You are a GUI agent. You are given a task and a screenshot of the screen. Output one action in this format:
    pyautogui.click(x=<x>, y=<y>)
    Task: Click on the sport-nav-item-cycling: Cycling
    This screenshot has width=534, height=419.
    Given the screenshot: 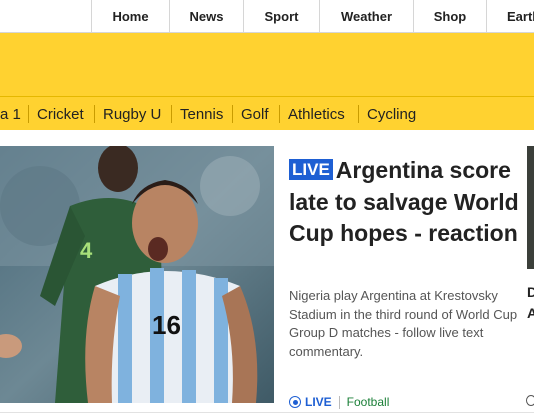 What is the action you would take?
    pyautogui.click(x=391, y=114)
    